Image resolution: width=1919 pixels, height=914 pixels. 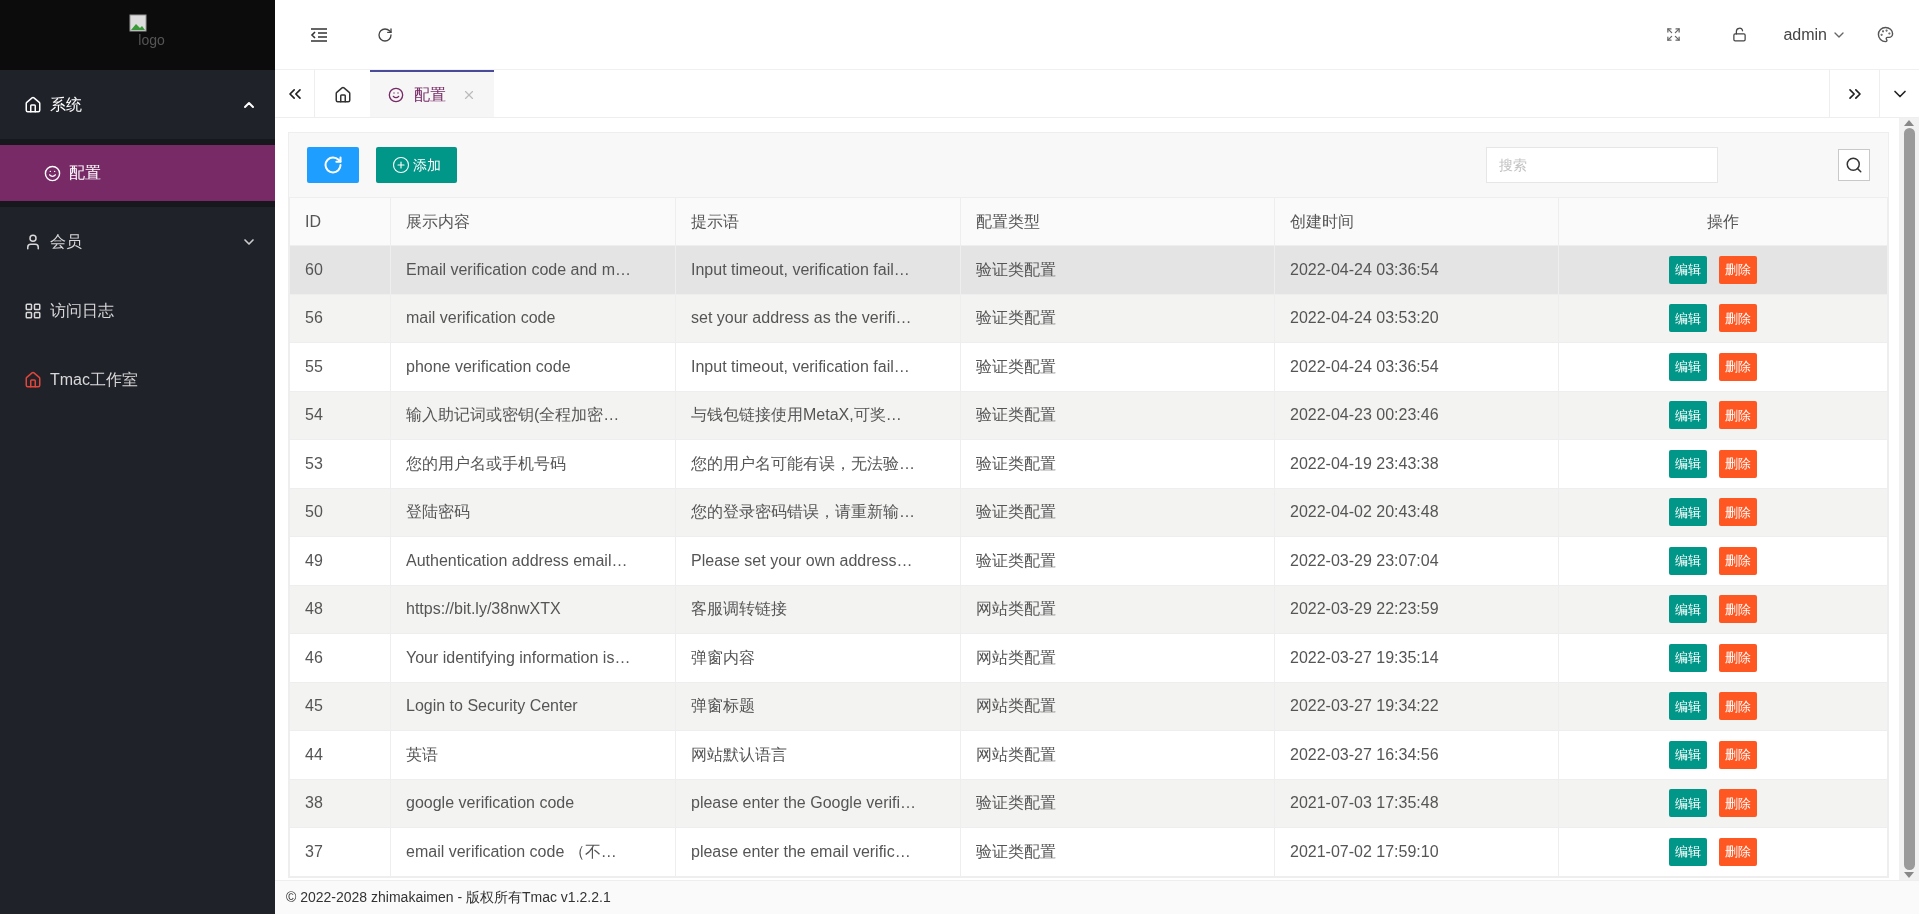 I want to click on table-row: 60 Email verification code and m… Input timeout, verification fail… 验证类配置 2022-04-24 03:36:54 编辑 删除, so click(x=1088, y=269).